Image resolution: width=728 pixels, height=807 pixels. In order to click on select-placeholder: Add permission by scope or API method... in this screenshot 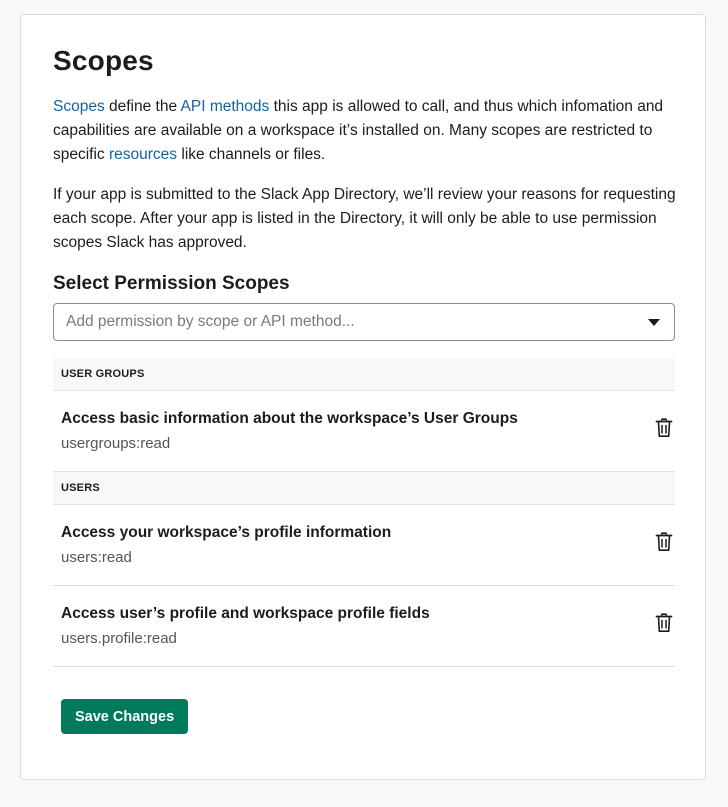, I will do `click(210, 321)`.